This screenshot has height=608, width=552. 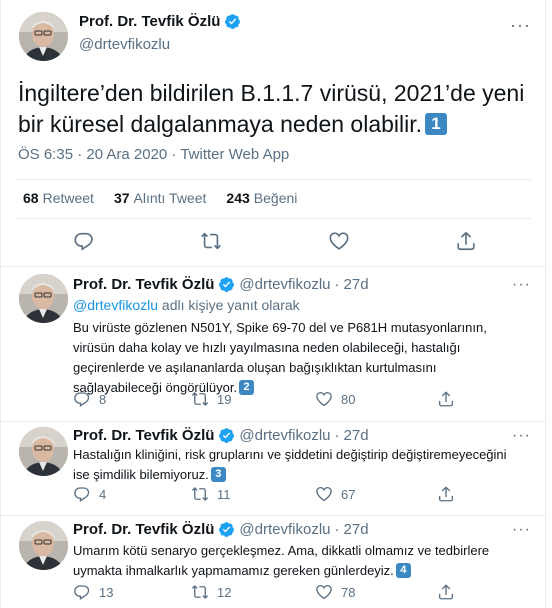 I want to click on like-count: 67, so click(x=348, y=494).